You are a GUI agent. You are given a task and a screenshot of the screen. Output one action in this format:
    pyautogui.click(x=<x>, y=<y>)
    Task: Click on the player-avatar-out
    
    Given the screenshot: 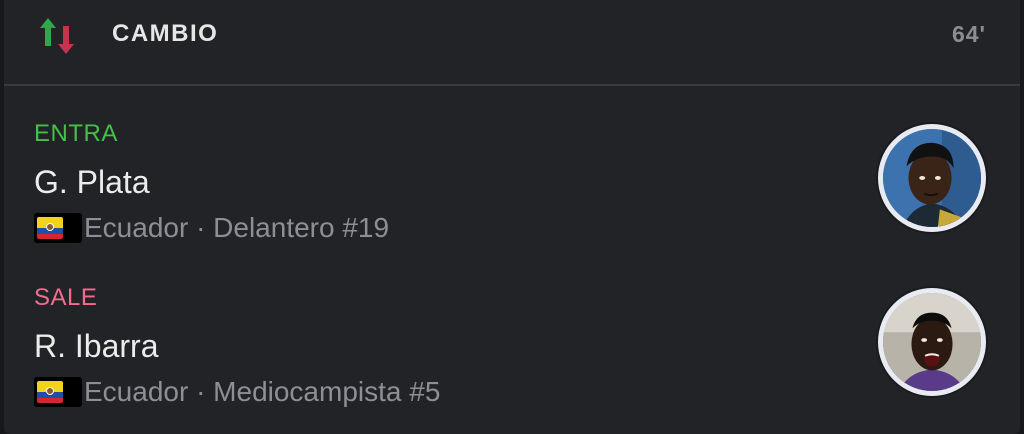 What is the action you would take?
    pyautogui.click(x=932, y=342)
    